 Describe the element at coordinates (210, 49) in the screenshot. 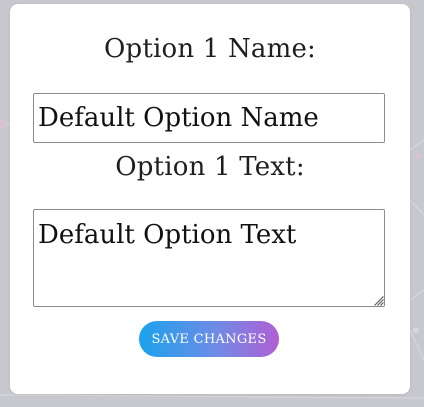

I see `option-name-label: Option 1 Name:` at that location.